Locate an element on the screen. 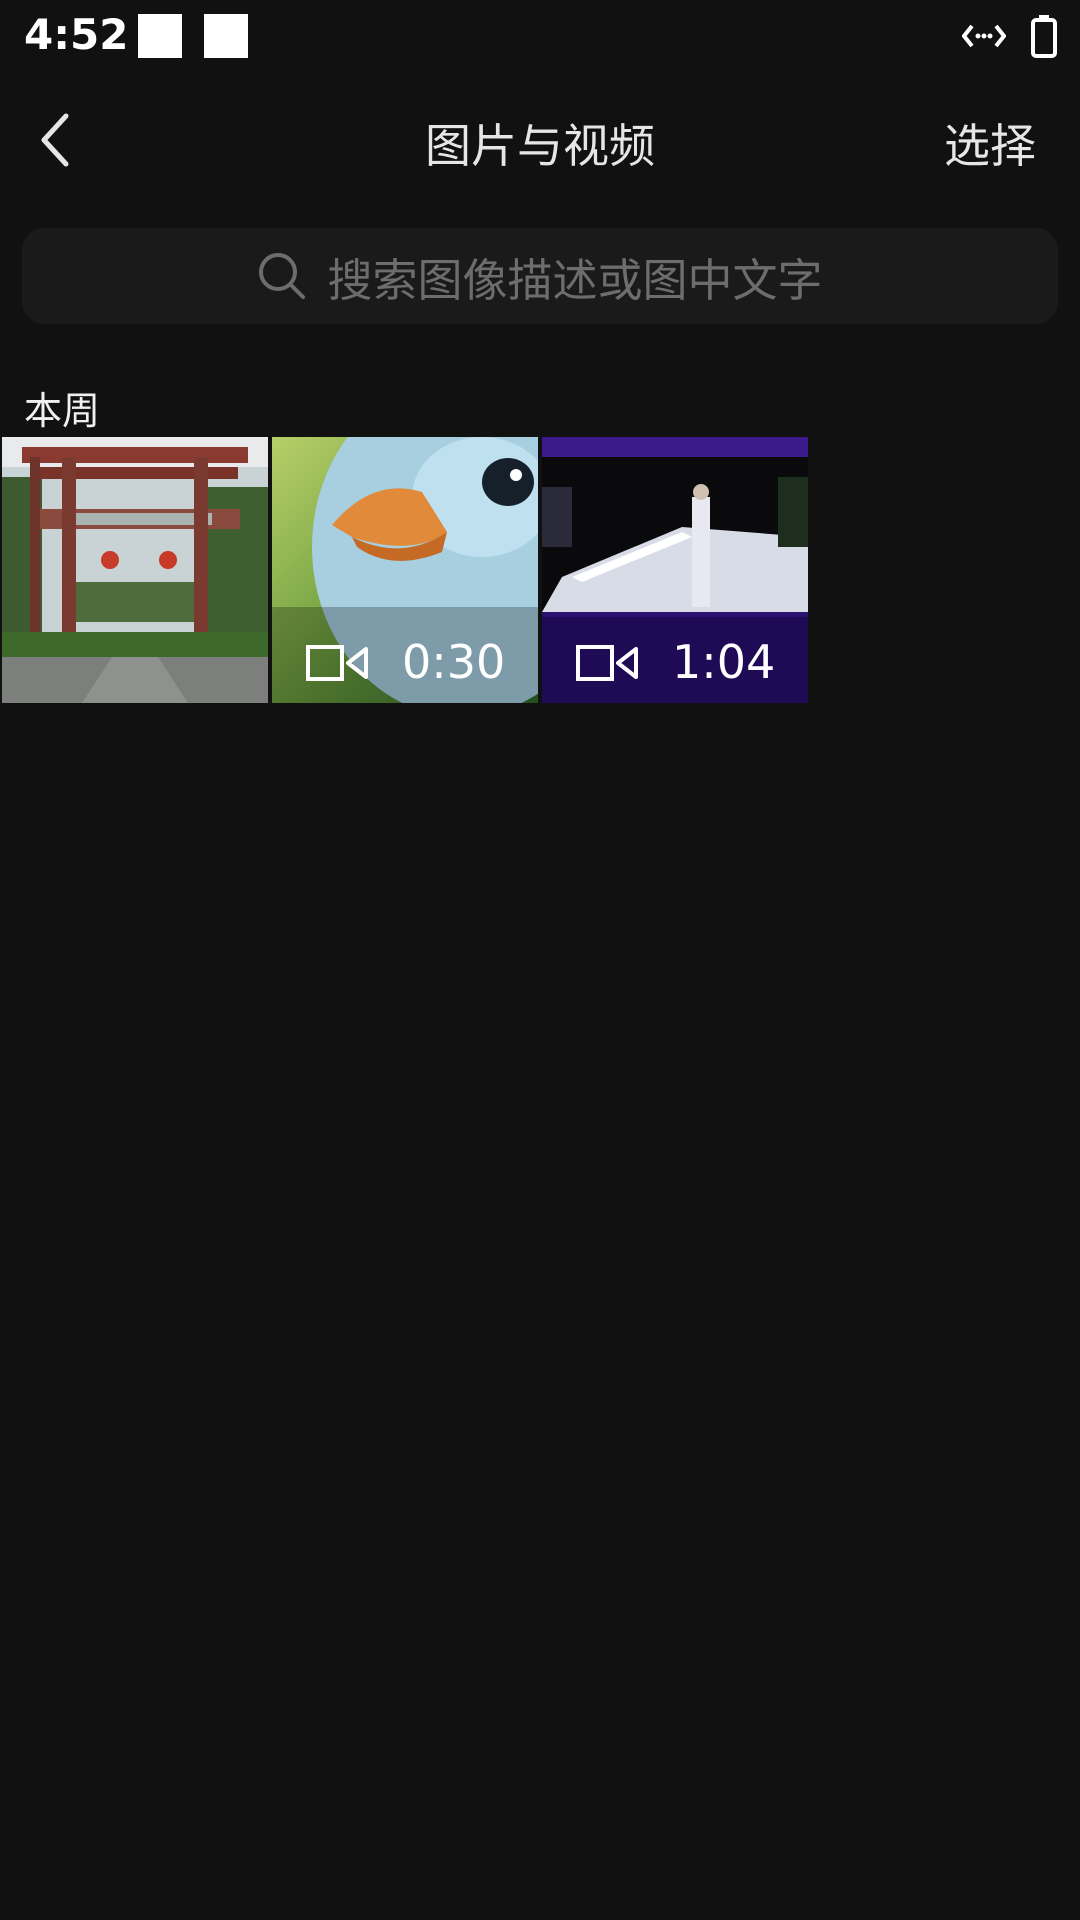 The height and width of the screenshot is (1920, 1080). media-thumbnail: 1:04 is located at coordinates (675, 570).